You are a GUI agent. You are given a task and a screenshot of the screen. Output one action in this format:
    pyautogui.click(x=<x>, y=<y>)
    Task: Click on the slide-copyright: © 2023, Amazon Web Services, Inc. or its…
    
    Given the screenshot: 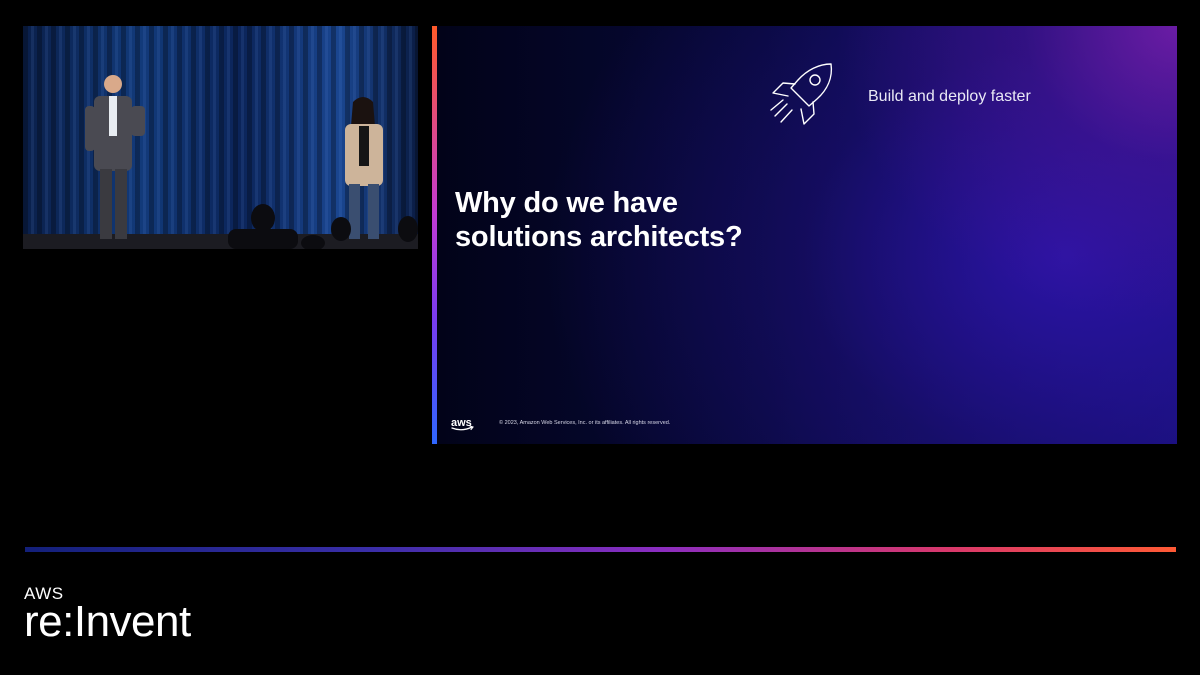 What is the action you would take?
    pyautogui.click(x=585, y=423)
    